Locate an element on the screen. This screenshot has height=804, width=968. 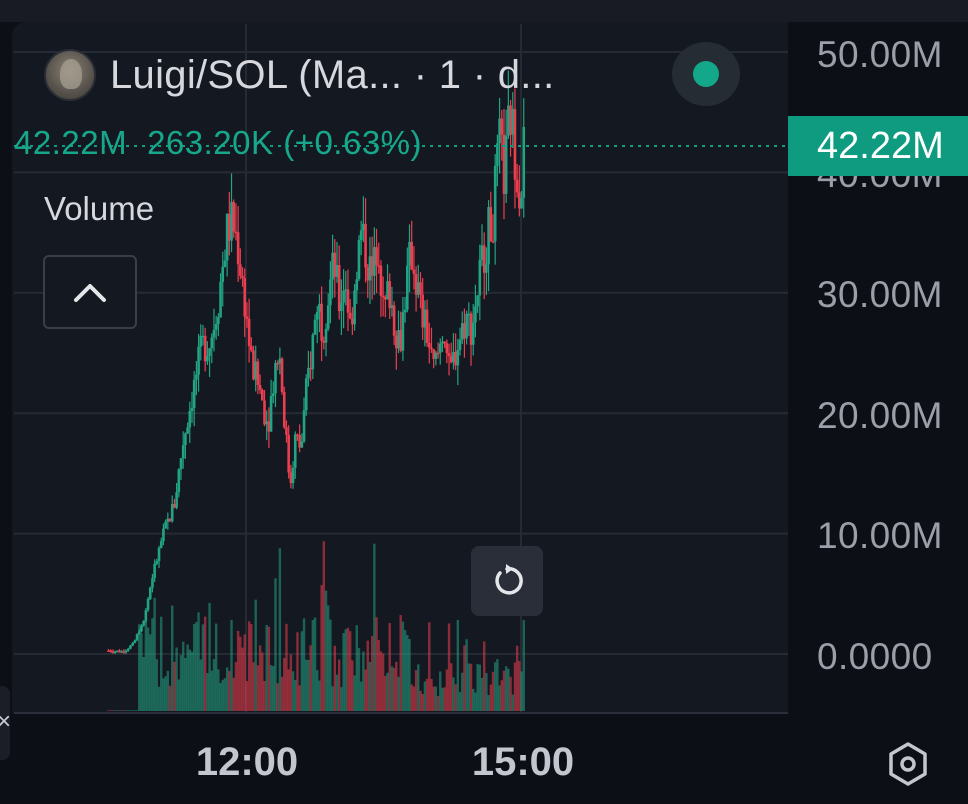
chevron-up-icon is located at coordinates (90, 293).